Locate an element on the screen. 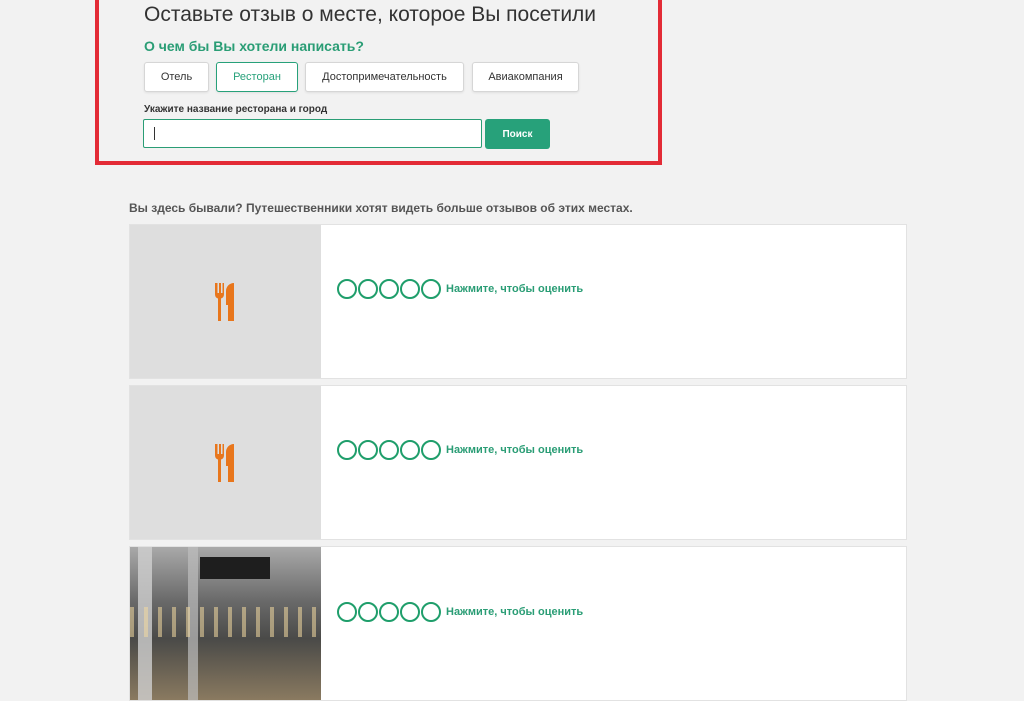 The width and height of the screenshot is (1024, 701). search-field-label: Укажите название ресторана и город is located at coordinates (236, 109).